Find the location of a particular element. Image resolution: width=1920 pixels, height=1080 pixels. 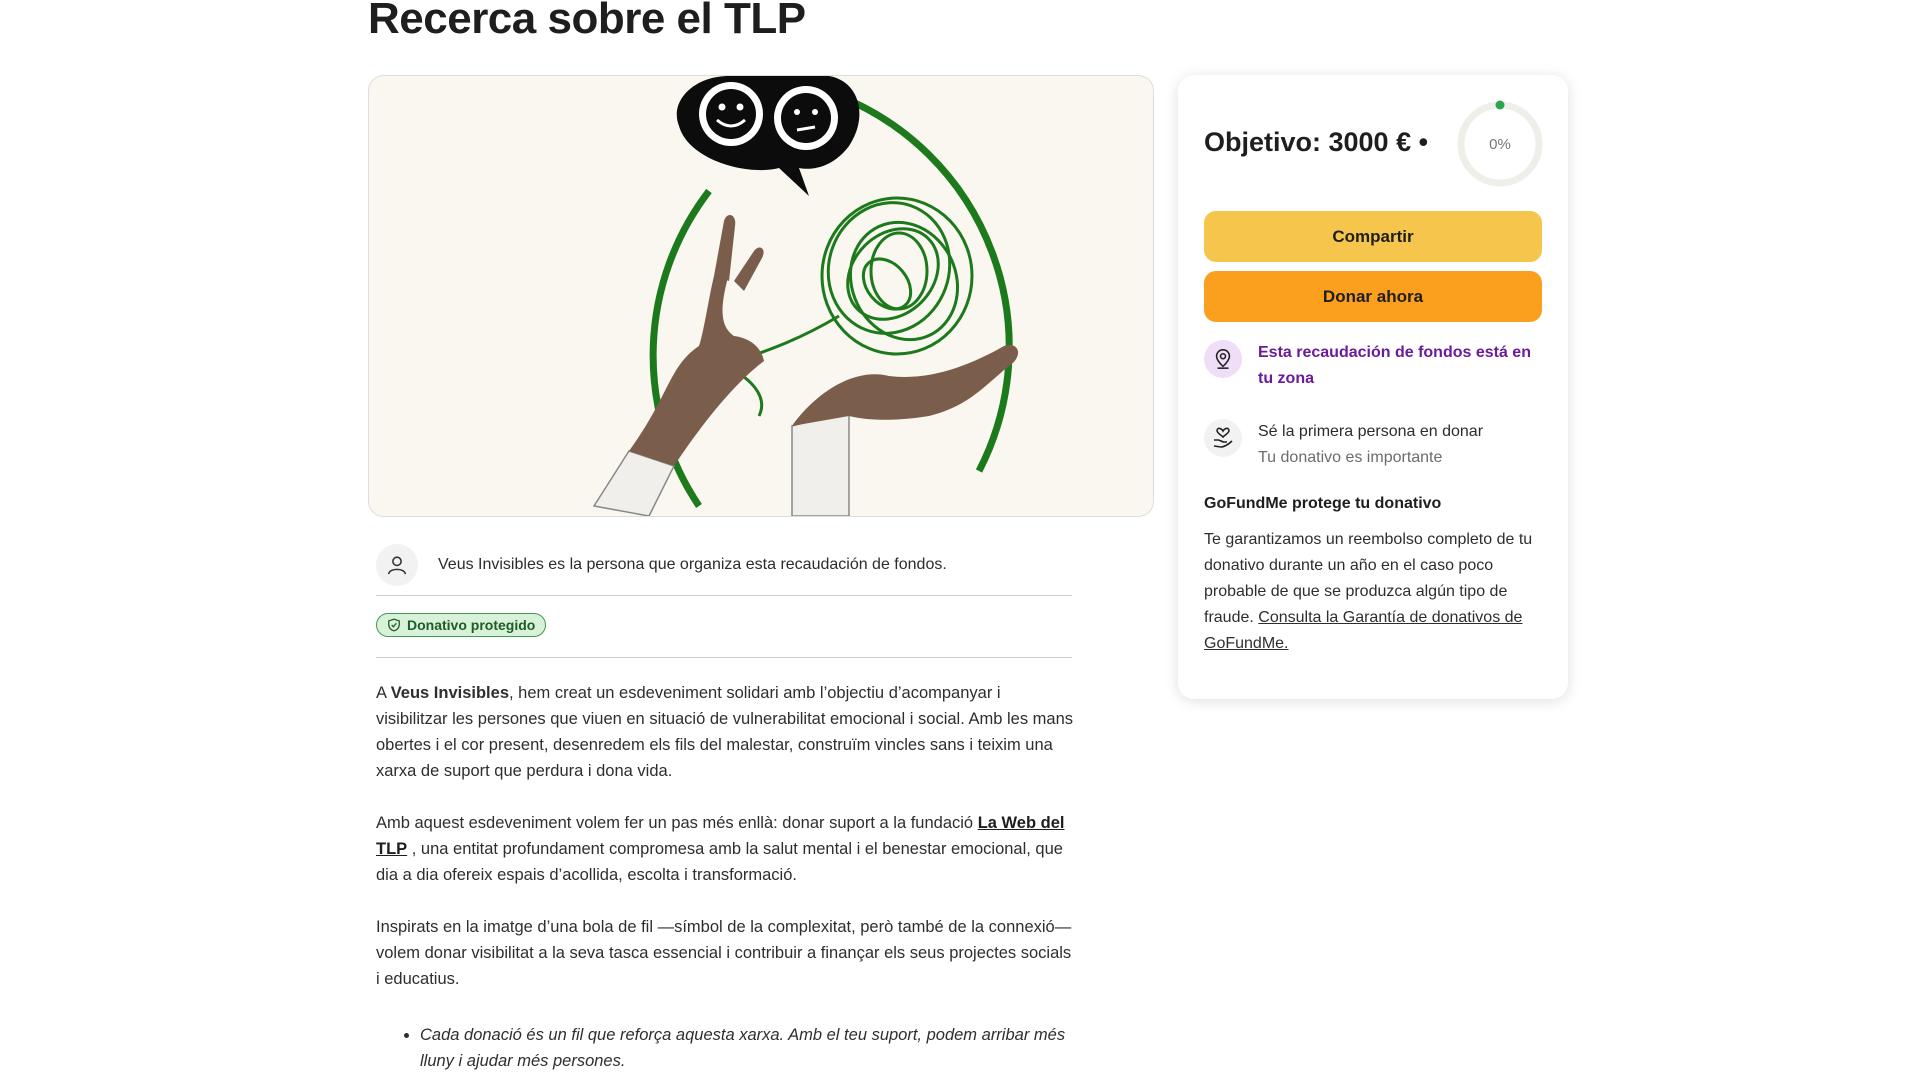

protected-donation-badge: Donativo protegido is located at coordinates (461, 625).